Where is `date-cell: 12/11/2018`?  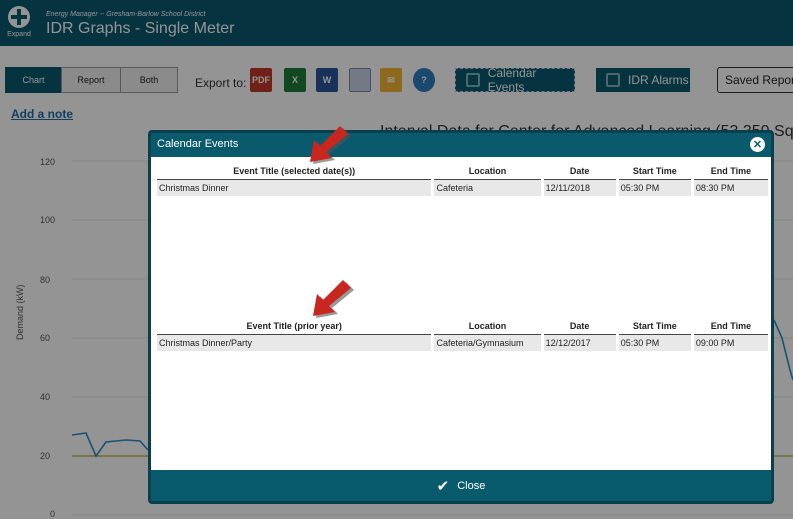 date-cell: 12/11/2018 is located at coordinates (579, 188).